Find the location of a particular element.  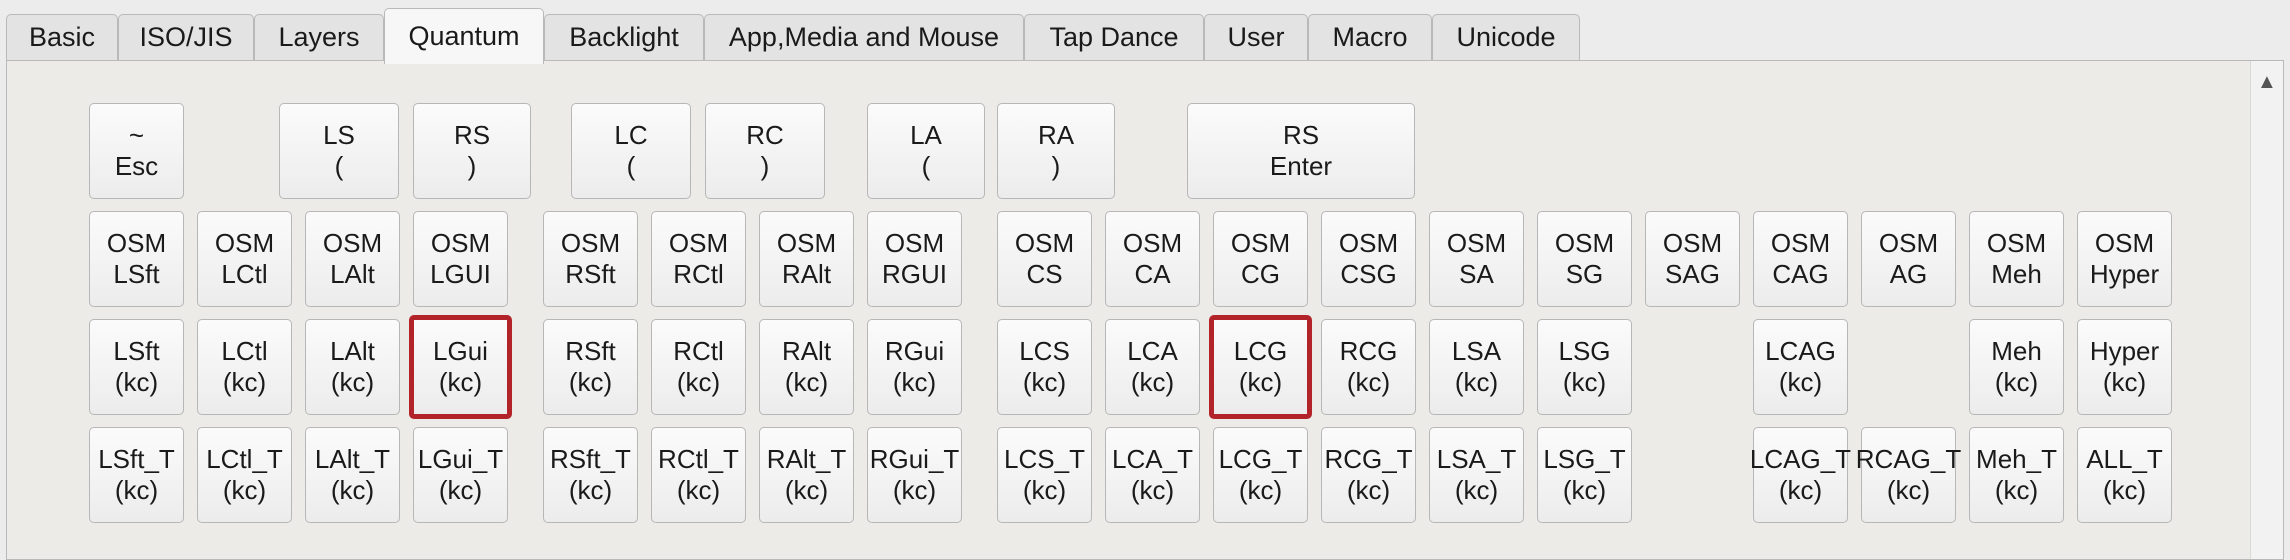

key-rctl-t-kc: RCtl_T (kc) is located at coordinates (698, 475).